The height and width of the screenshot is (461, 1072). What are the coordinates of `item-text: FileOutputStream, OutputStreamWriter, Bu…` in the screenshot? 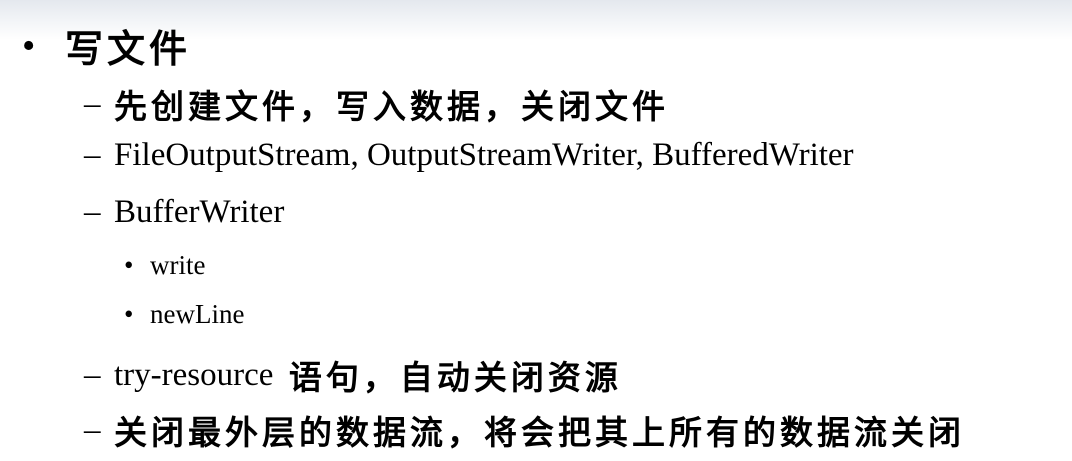 It's located at (484, 155).